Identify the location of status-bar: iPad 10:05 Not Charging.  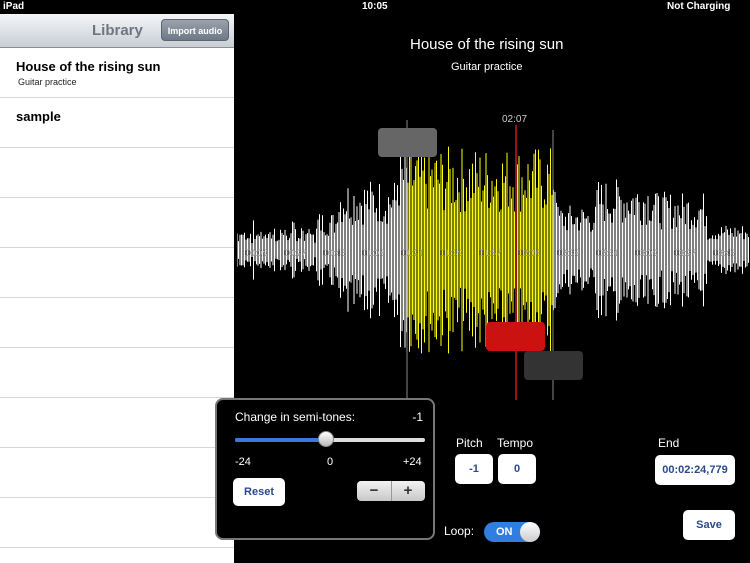
(375, 7).